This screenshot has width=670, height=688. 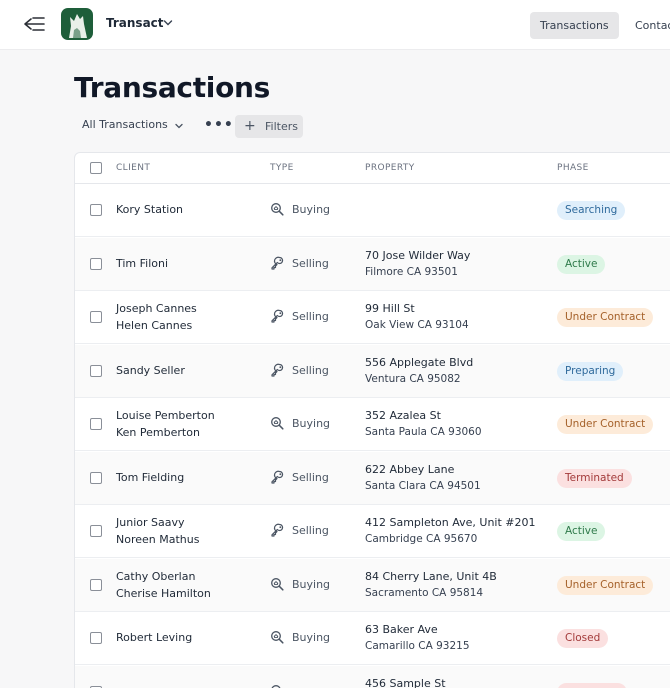 I want to click on property-city: Sacramento CA 95814, so click(x=424, y=593).